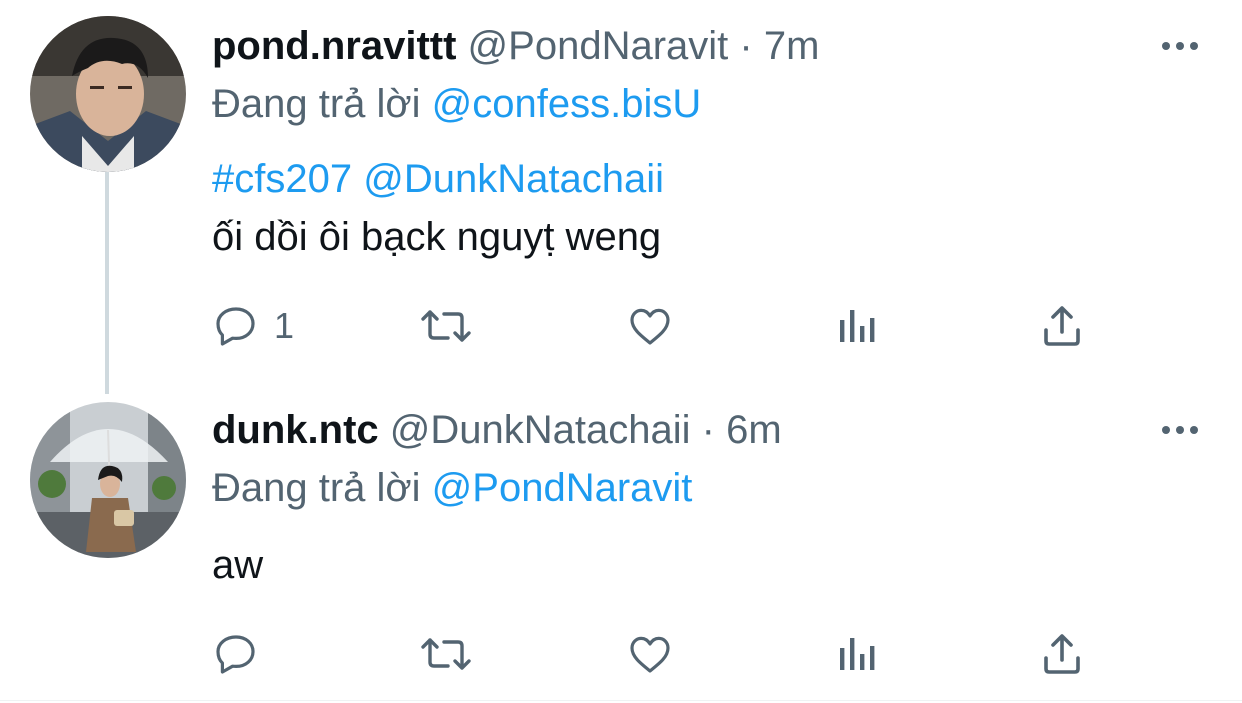 This screenshot has width=1242, height=703. I want to click on replying-to-mention: @confess.bisU, so click(567, 104).